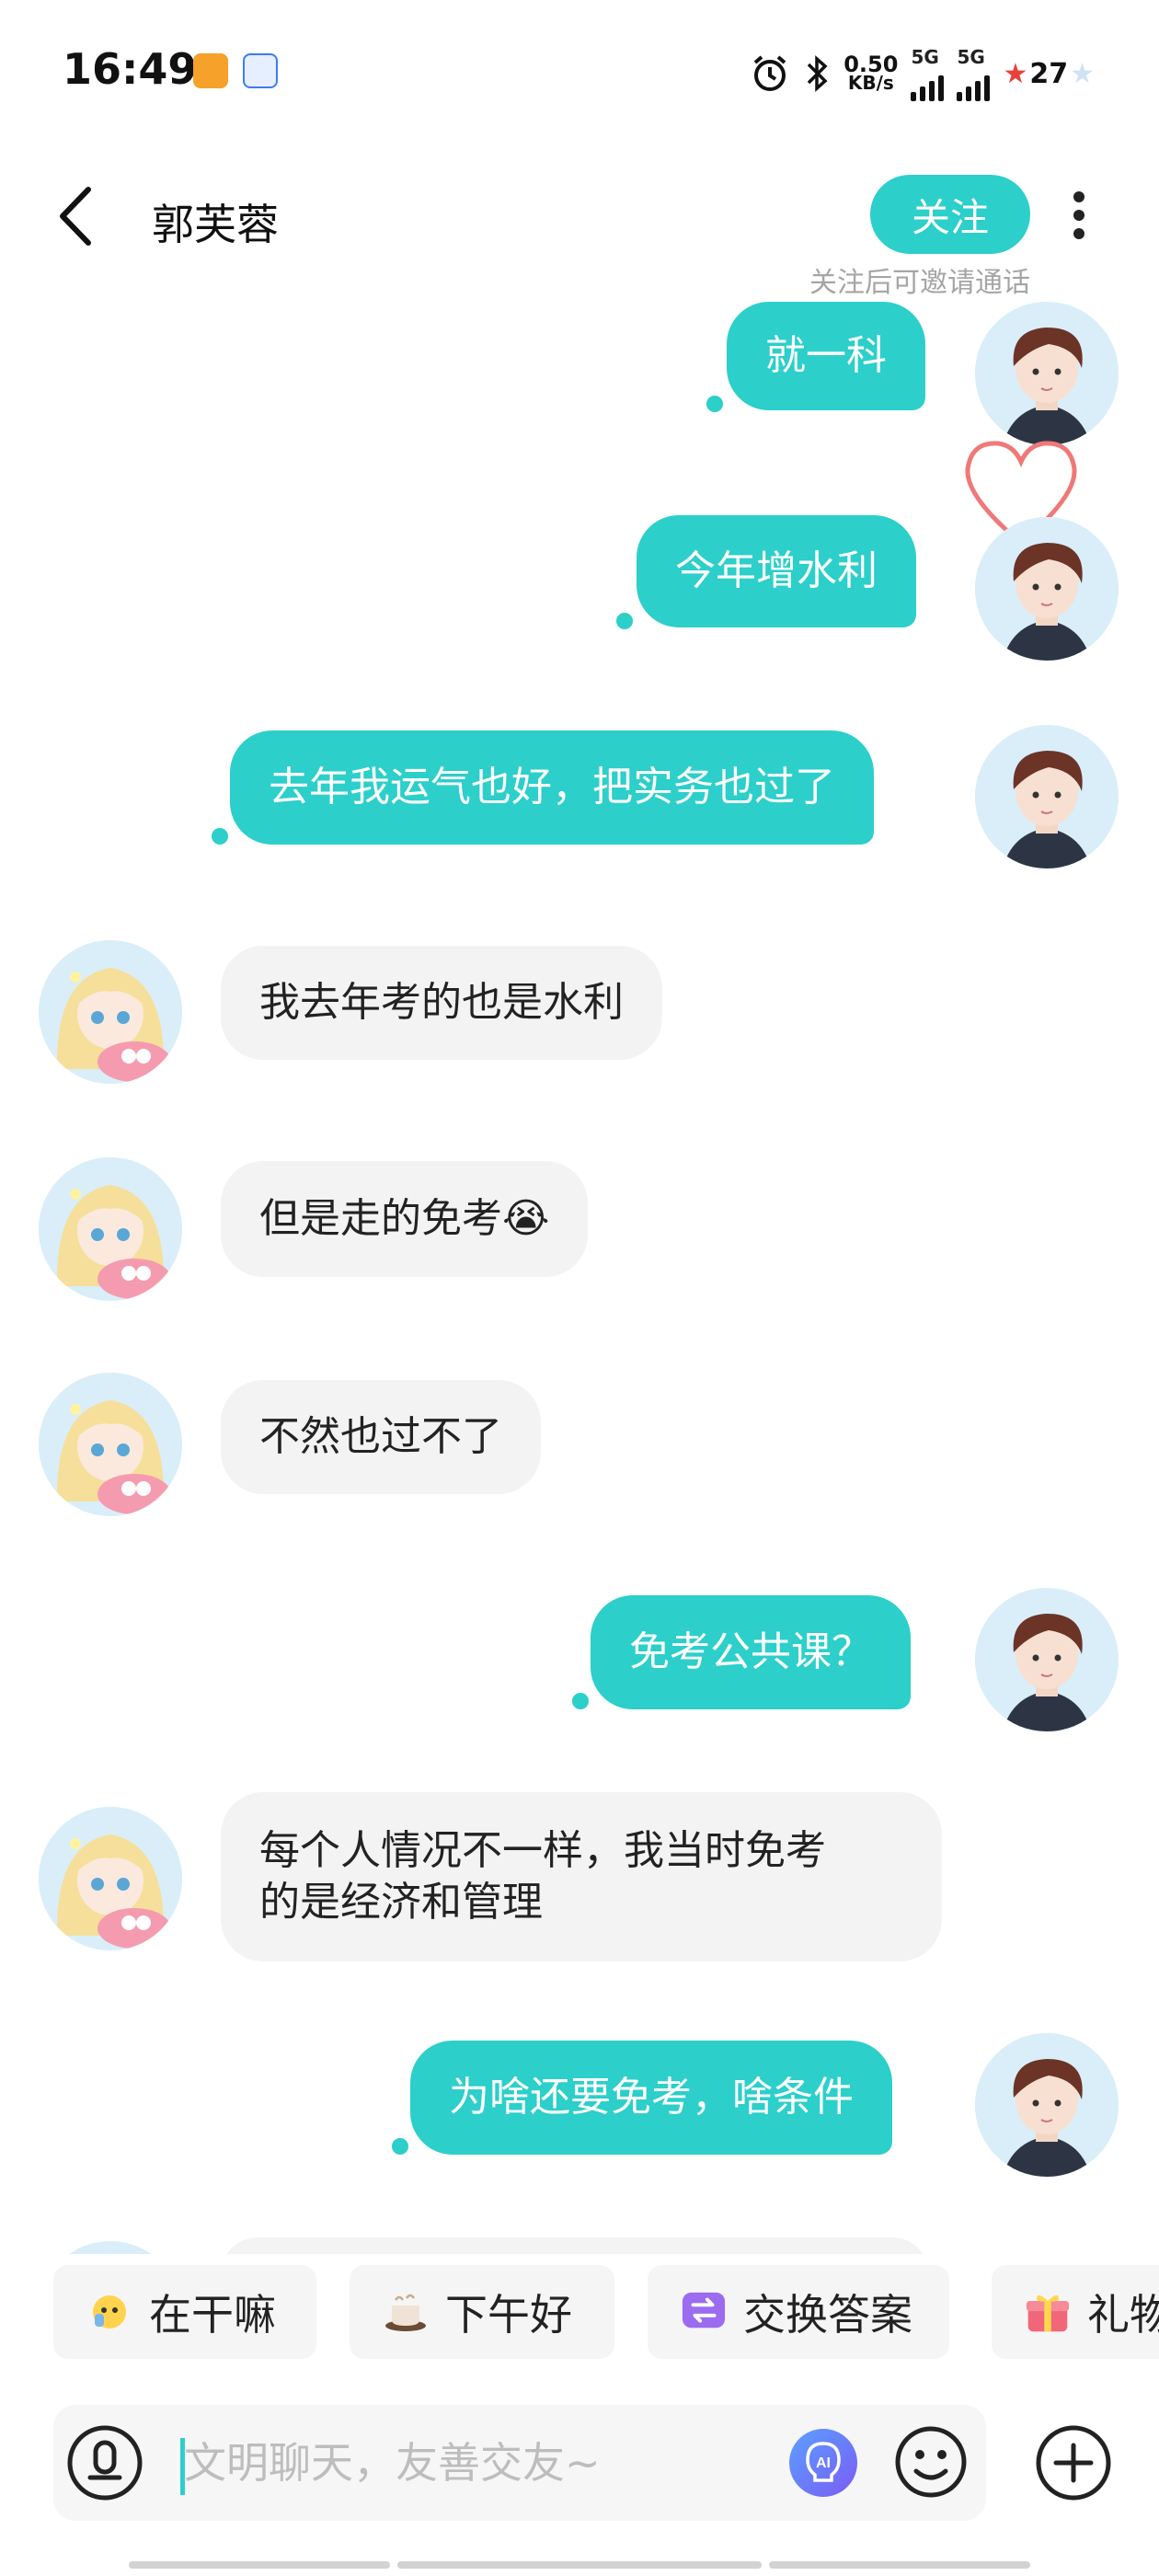  Describe the element at coordinates (1015, 73) in the screenshot. I see `battery-star-icon: ★` at that location.